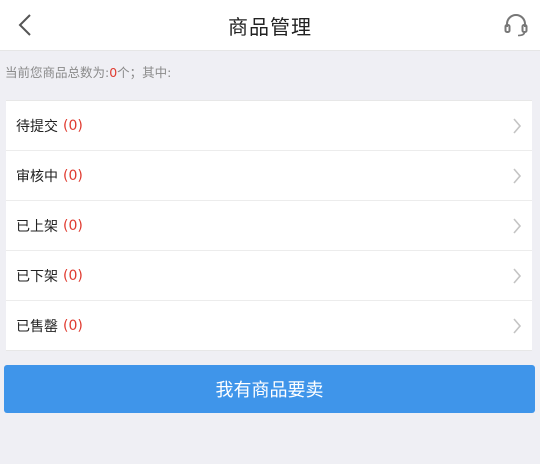  Describe the element at coordinates (37, 226) in the screenshot. I see `status-item-label: 已上架` at that location.